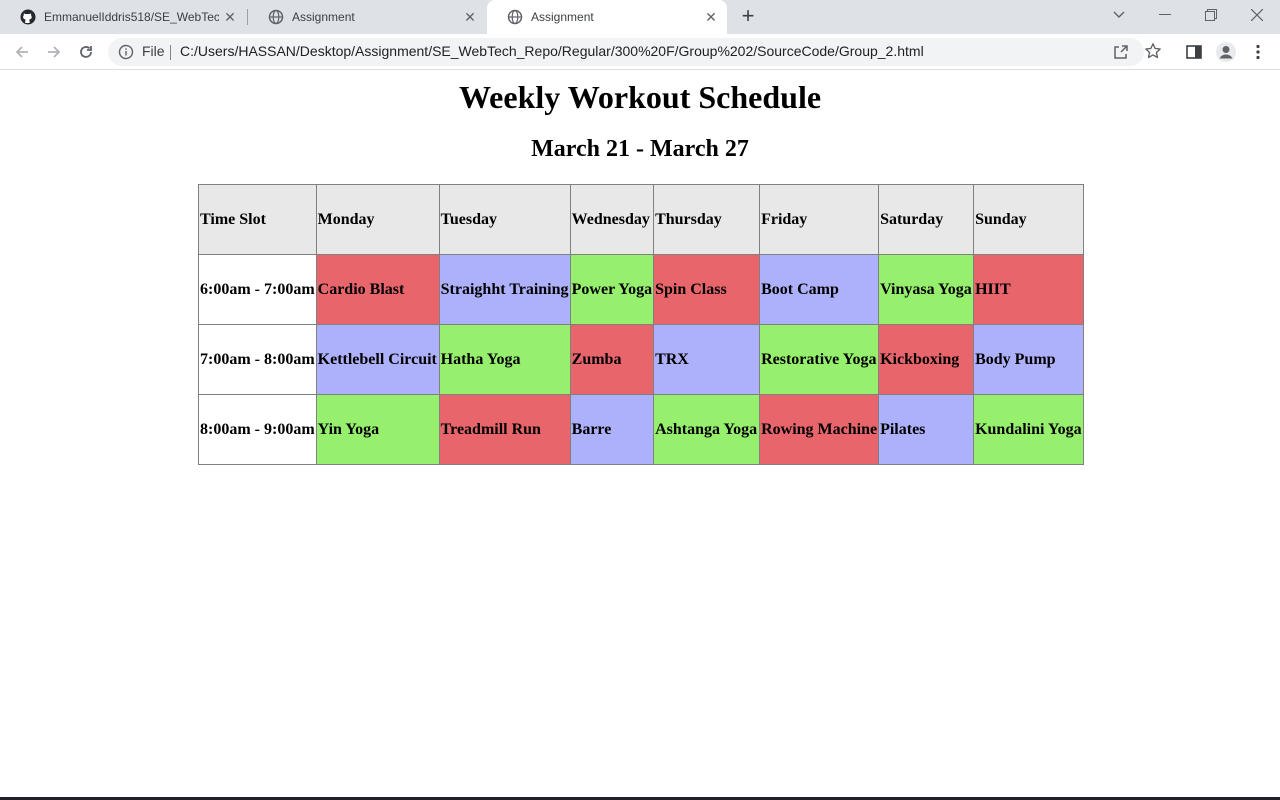  What do you see at coordinates (707, 219) in the screenshot?
I see `header-thursday: Thursday` at bounding box center [707, 219].